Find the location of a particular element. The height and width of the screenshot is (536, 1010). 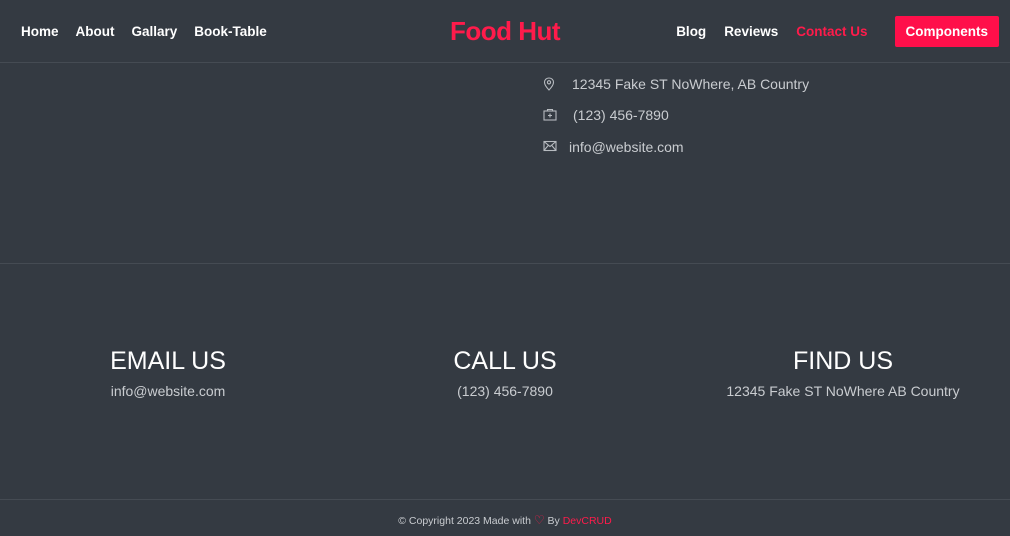

nav-link-reviews: Reviews is located at coordinates (751, 31).